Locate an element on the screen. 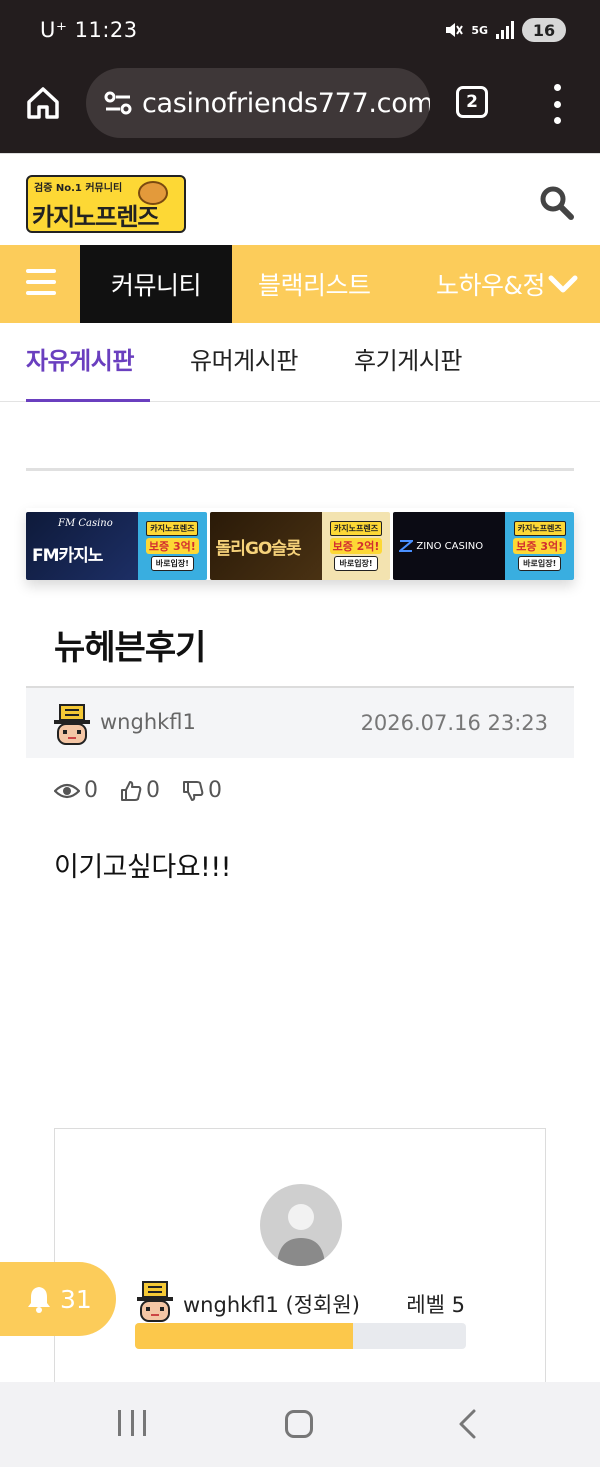 This screenshot has width=600, height=1467. battery-icon: 16 is located at coordinates (544, 30).